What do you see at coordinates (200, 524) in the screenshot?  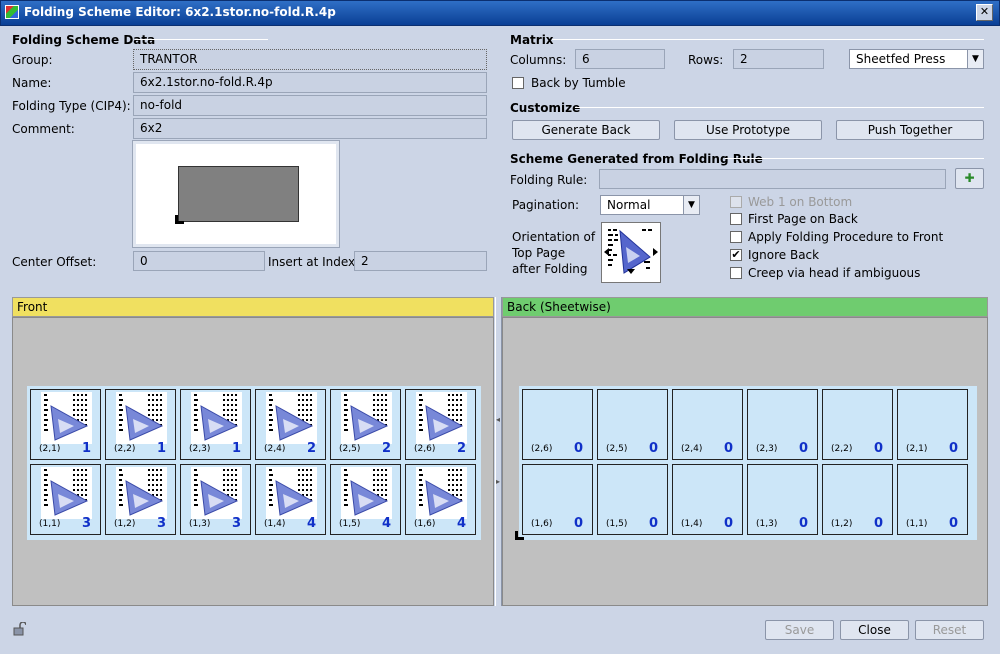 I see `cell-coordinate: (1,3)` at bounding box center [200, 524].